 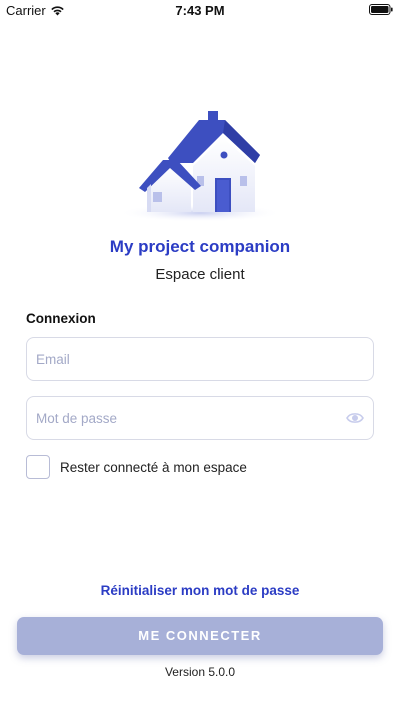 I want to click on status-time: 7:43 PM, so click(x=200, y=10).